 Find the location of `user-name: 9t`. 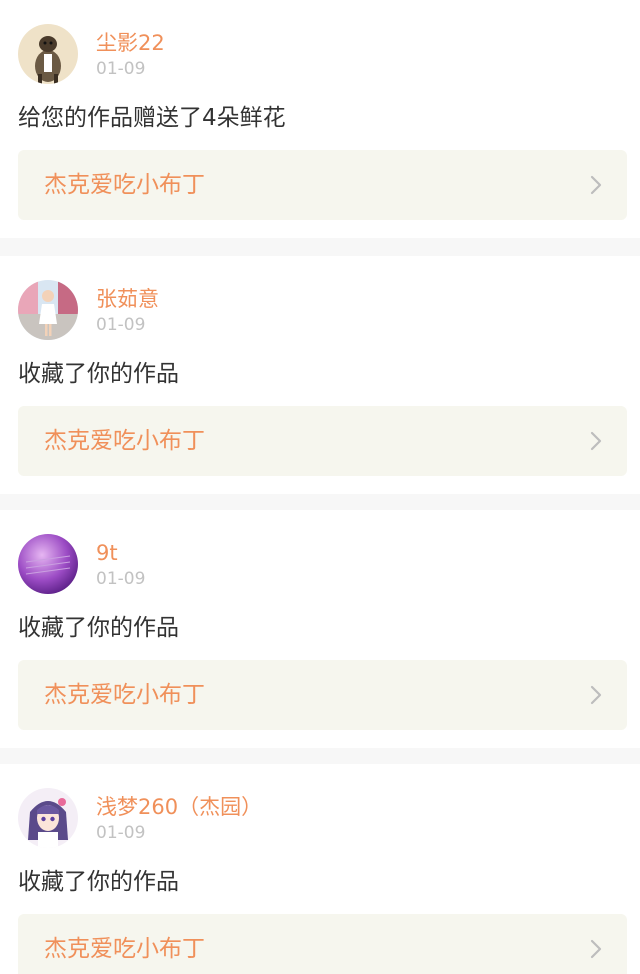

user-name: 9t is located at coordinates (107, 553).